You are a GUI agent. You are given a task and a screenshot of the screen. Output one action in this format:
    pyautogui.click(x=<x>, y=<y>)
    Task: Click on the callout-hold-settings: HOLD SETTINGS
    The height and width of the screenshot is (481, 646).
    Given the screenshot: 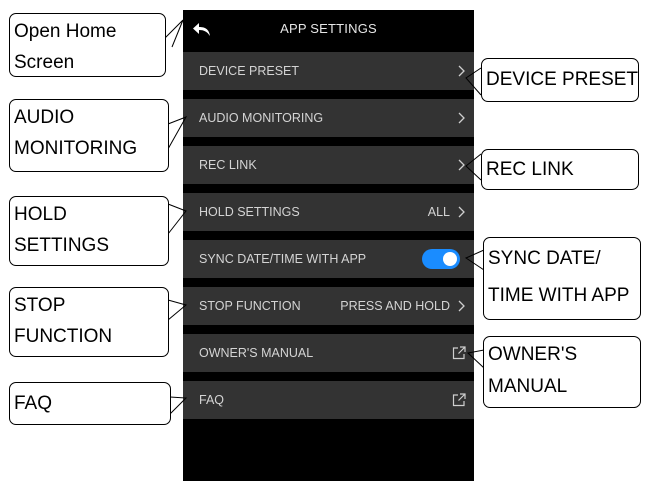 What is the action you would take?
    pyautogui.click(x=89, y=231)
    